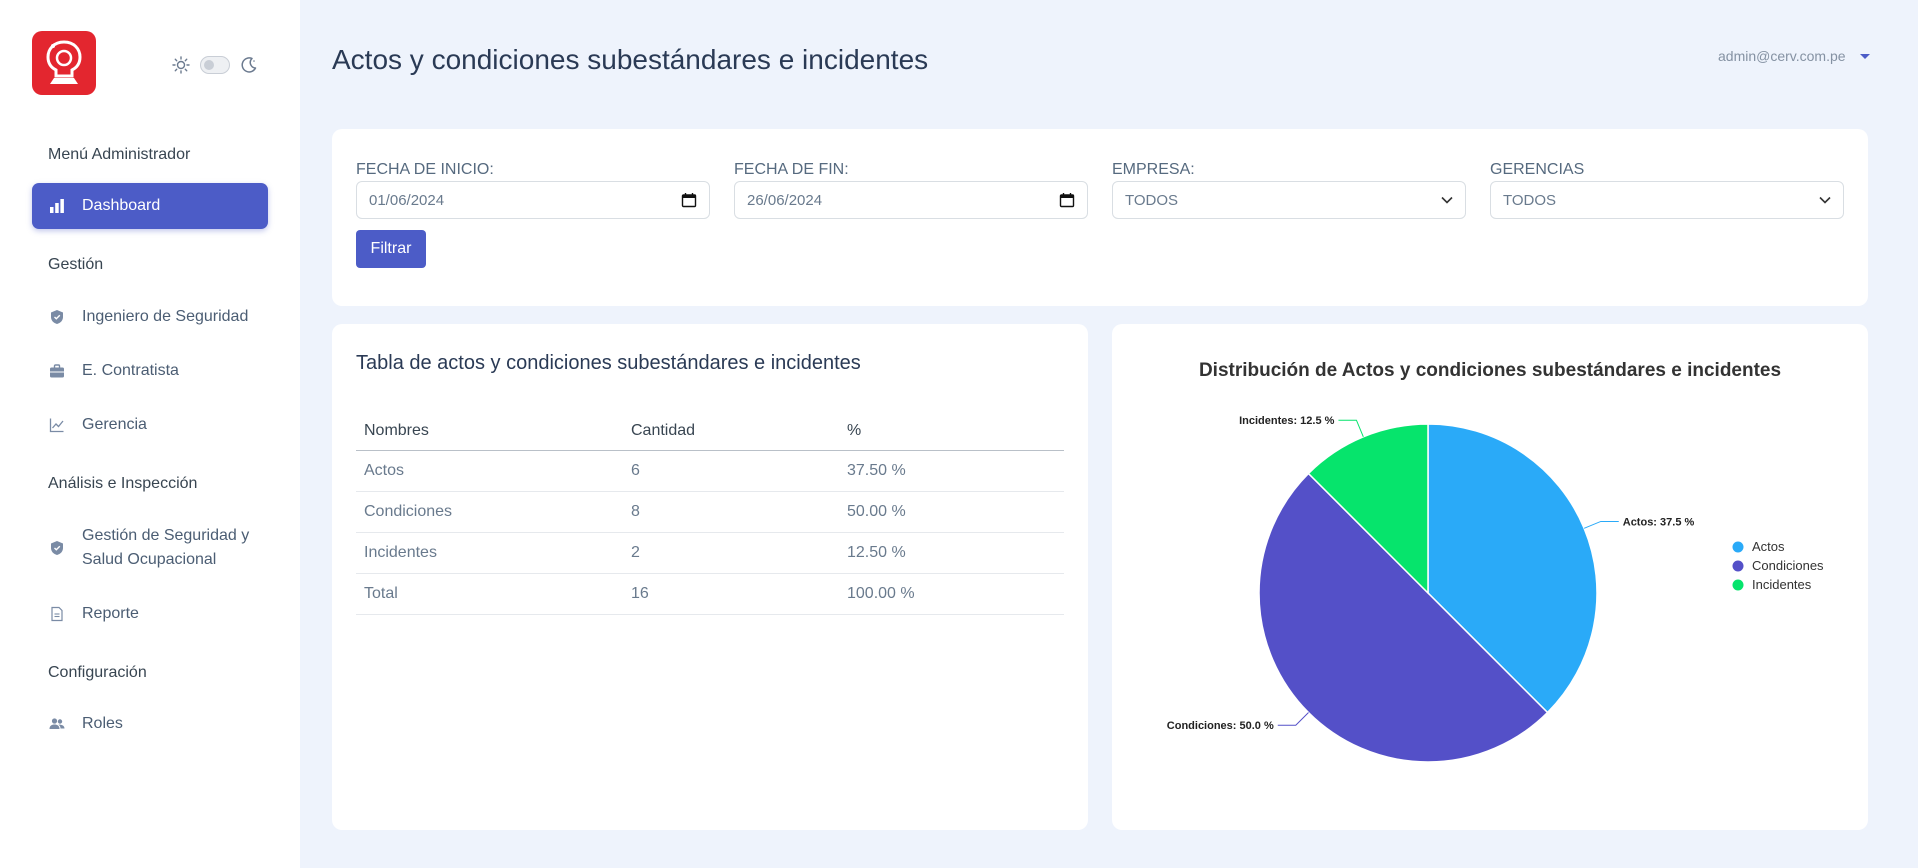  I want to click on sidebar-item-gestion-sso: Gestión de Seguridad y Salud Ocupacional, so click(150, 548).